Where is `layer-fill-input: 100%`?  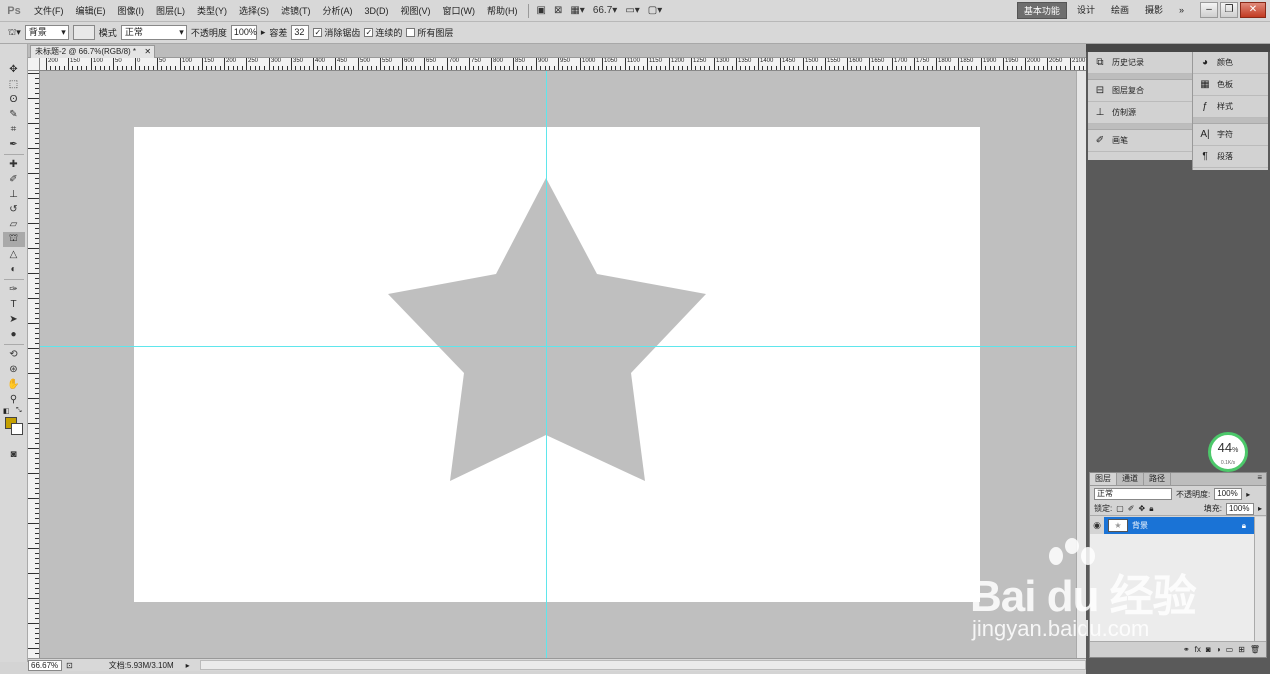 layer-fill-input: 100% is located at coordinates (1239, 508).